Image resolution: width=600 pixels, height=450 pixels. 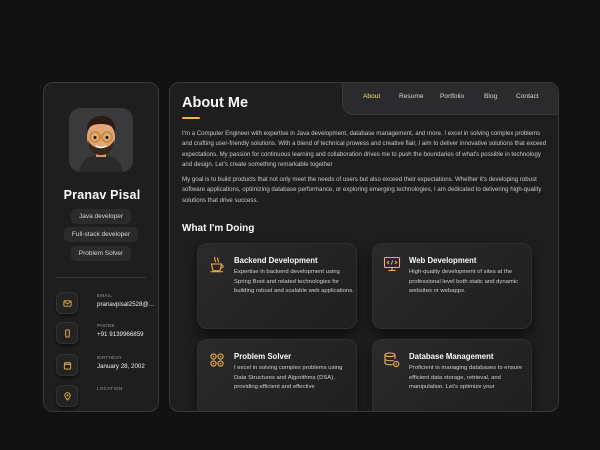 I want to click on profile-name: Pranav Pisal, so click(x=102, y=195).